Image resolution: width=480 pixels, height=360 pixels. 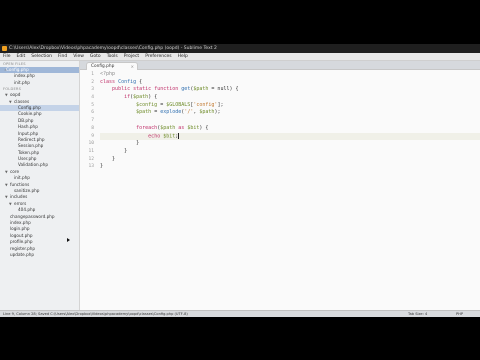 What do you see at coordinates (290, 136) in the screenshot?
I see `code-line: echo $bit;` at bounding box center [290, 136].